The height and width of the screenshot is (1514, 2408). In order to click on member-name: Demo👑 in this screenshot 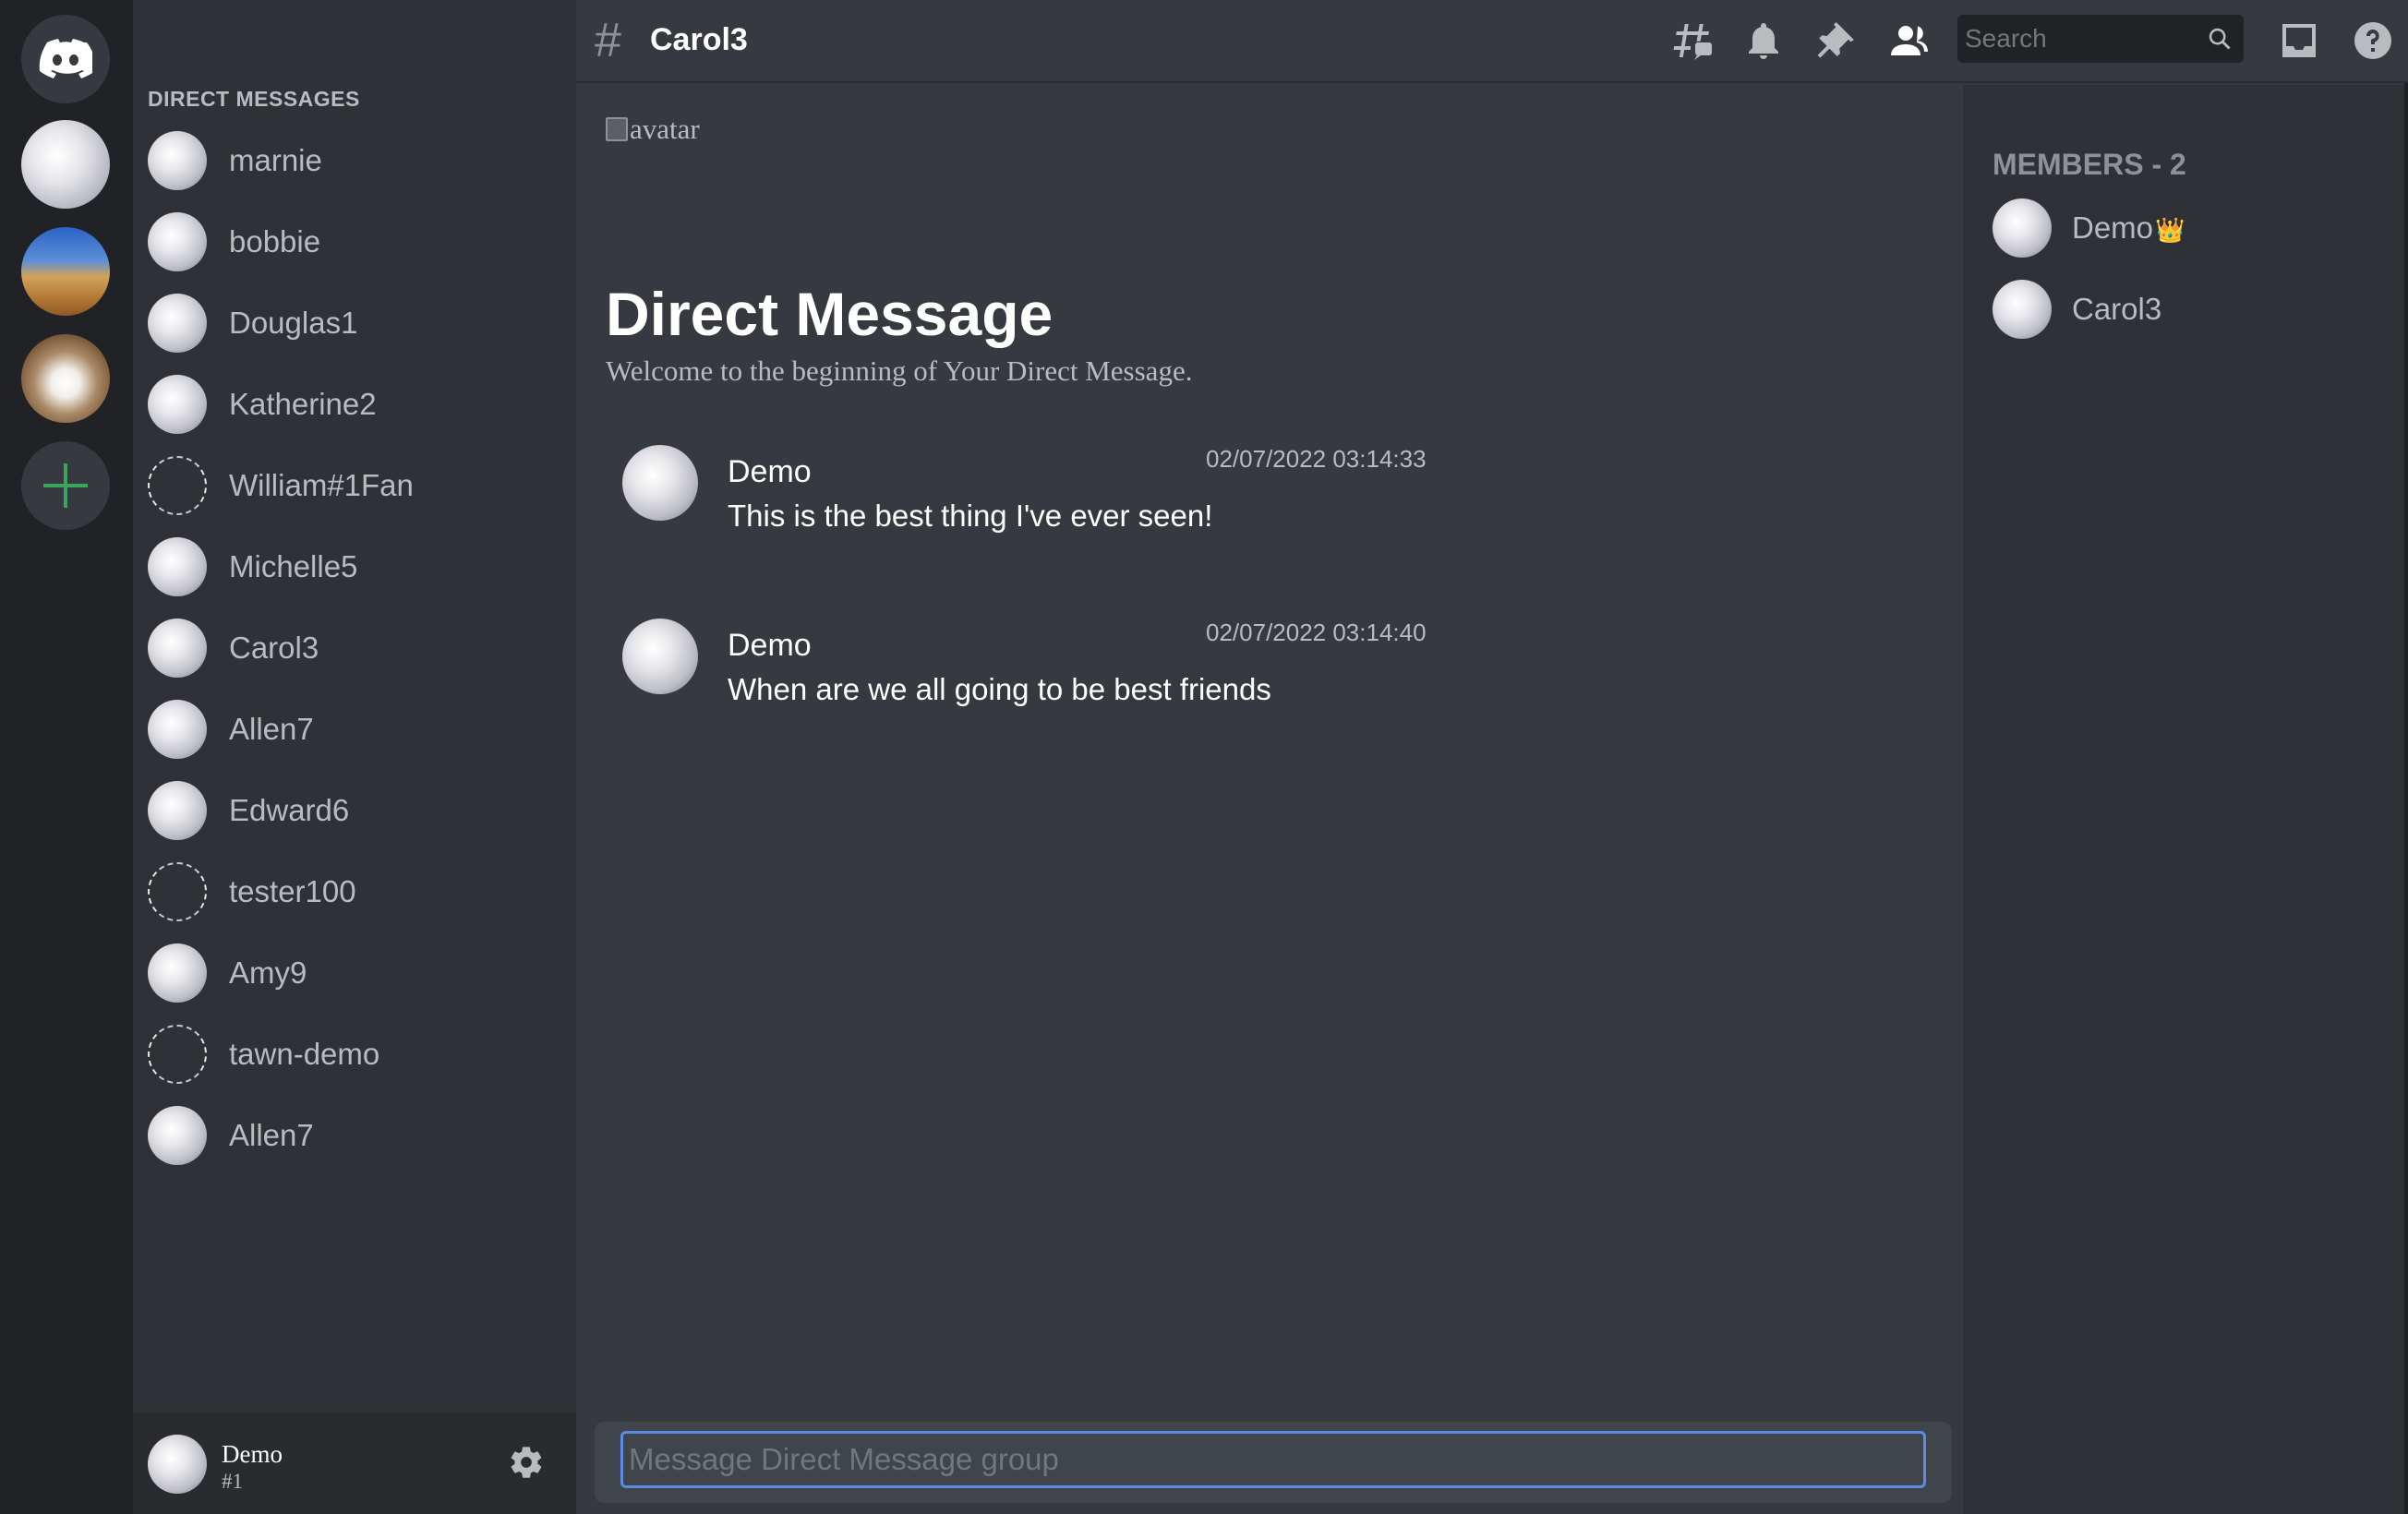, I will do `click(2128, 228)`.